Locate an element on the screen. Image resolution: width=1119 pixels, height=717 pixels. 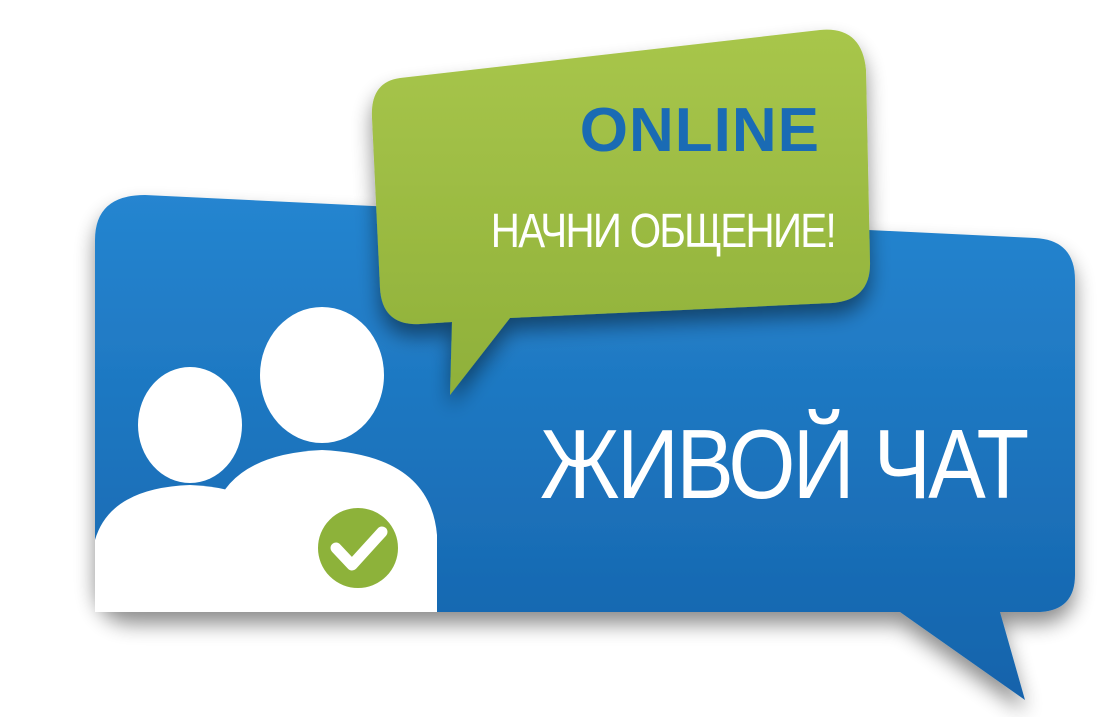
check-icon is located at coordinates (358, 548).